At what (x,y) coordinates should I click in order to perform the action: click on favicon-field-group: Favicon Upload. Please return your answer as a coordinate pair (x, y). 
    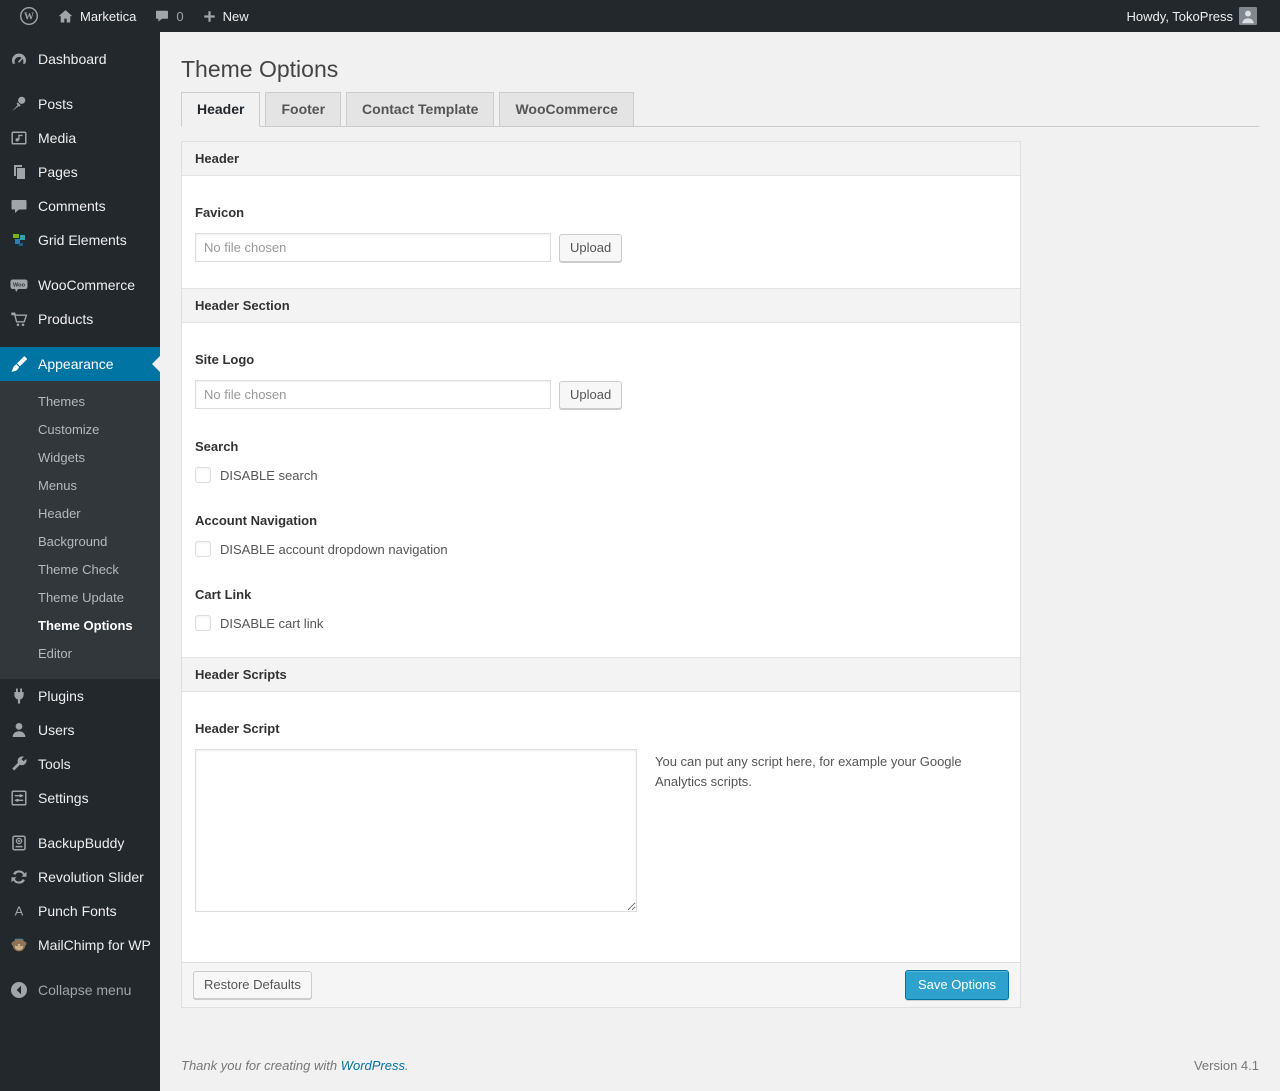
    Looking at the image, I should click on (601, 233).